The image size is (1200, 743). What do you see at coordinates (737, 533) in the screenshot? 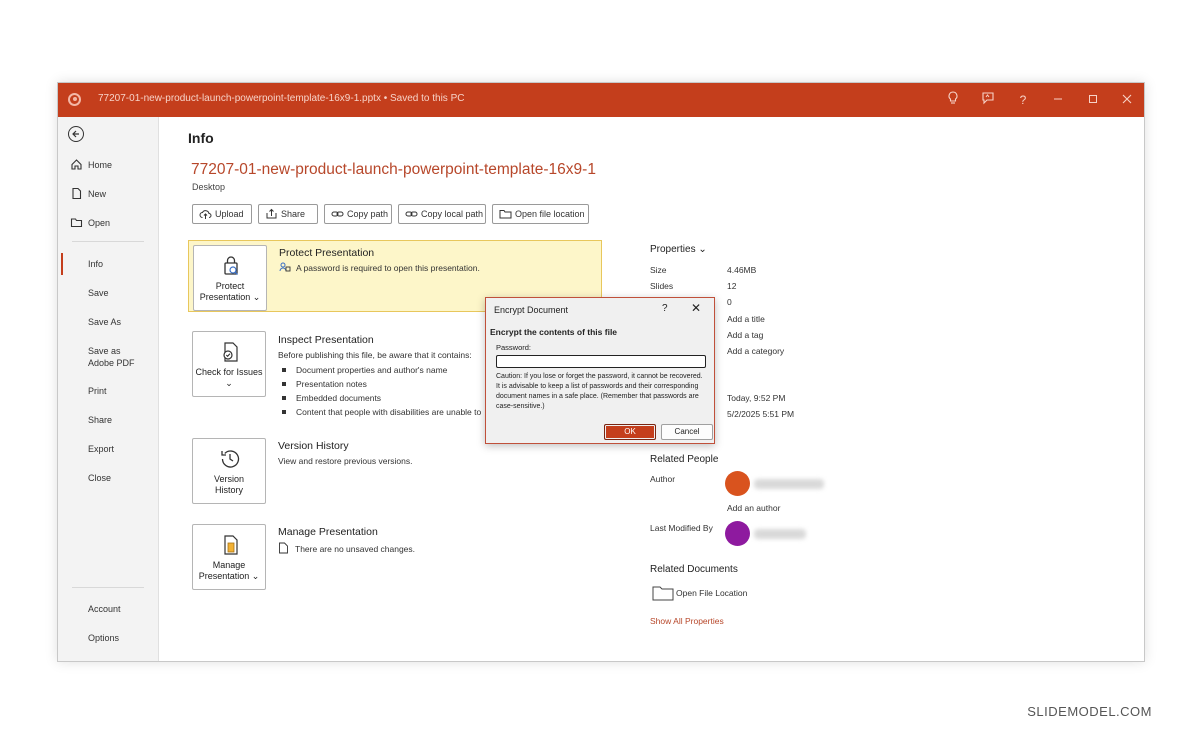
I see `modifier-avatar` at bounding box center [737, 533].